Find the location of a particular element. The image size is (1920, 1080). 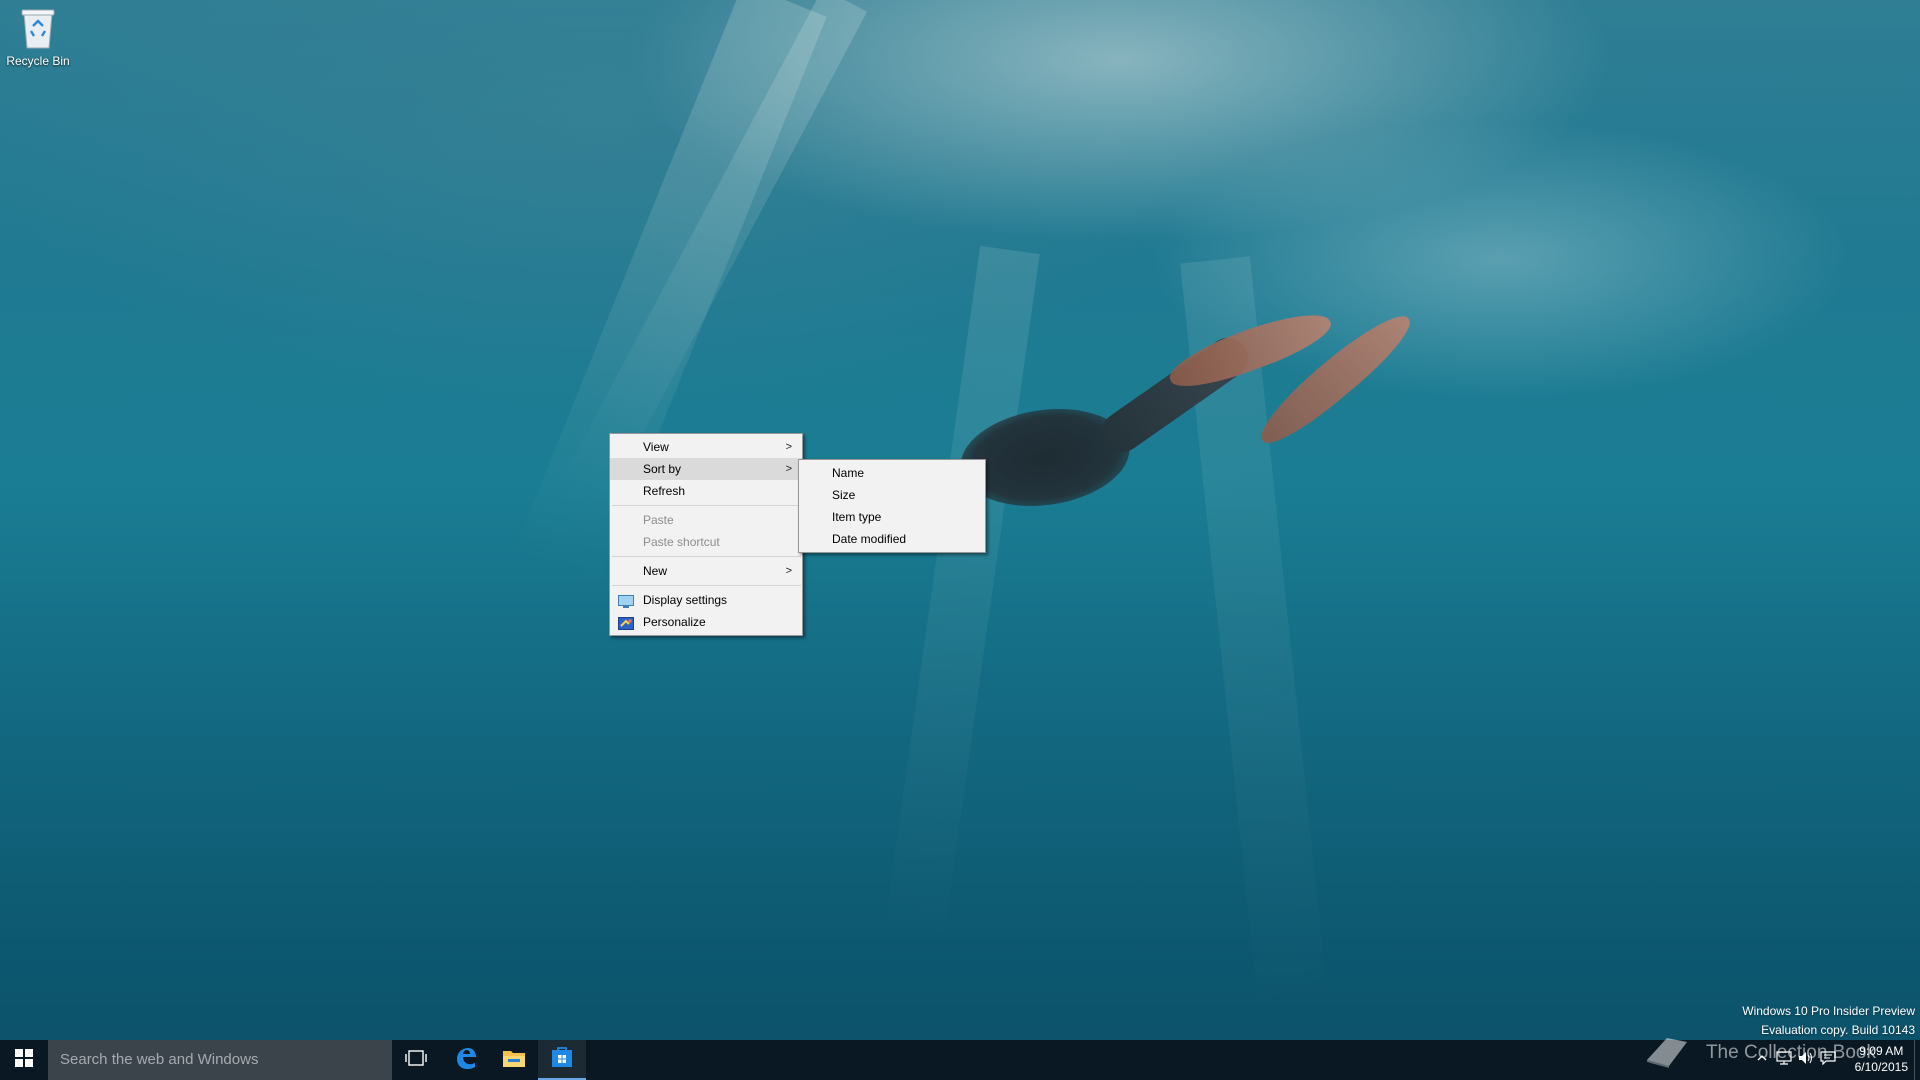

task-view-button is located at coordinates (416, 1060).